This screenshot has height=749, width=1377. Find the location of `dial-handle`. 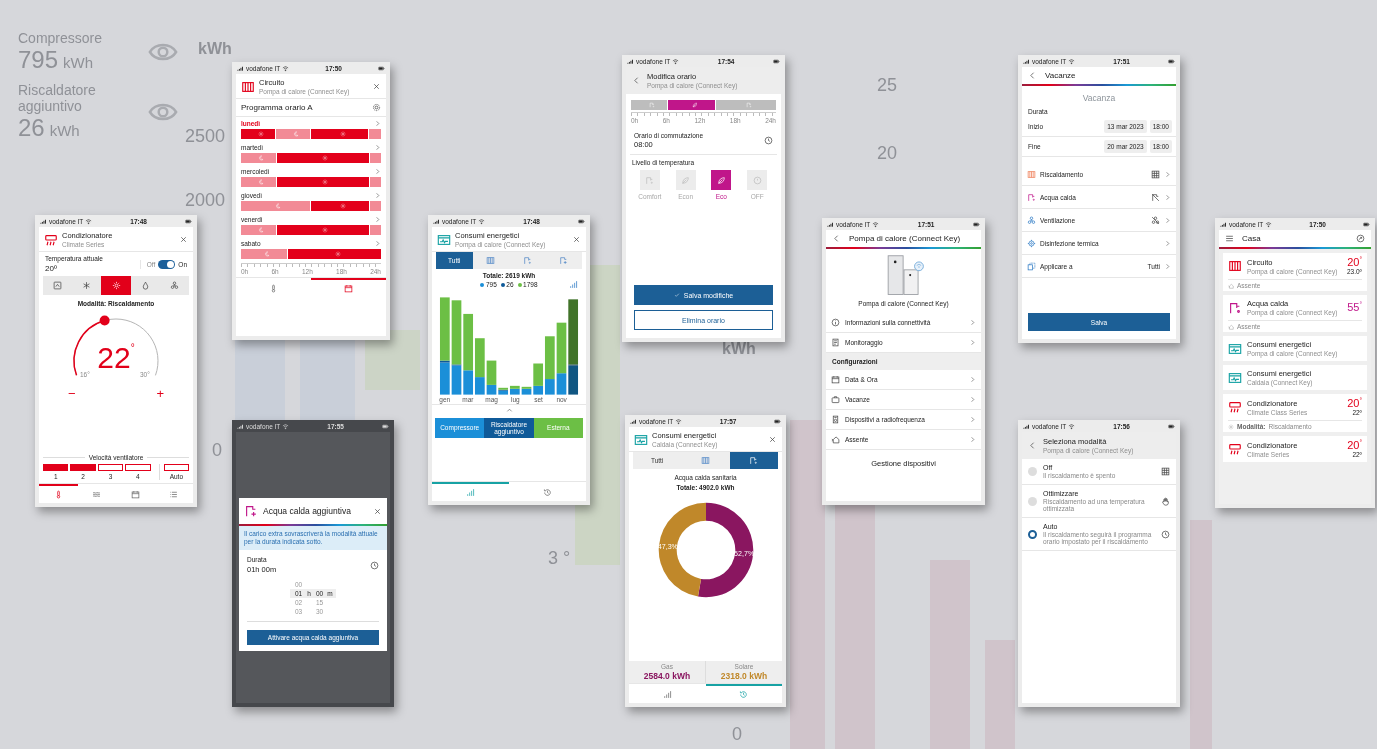

dial-handle is located at coordinates (104, 320).